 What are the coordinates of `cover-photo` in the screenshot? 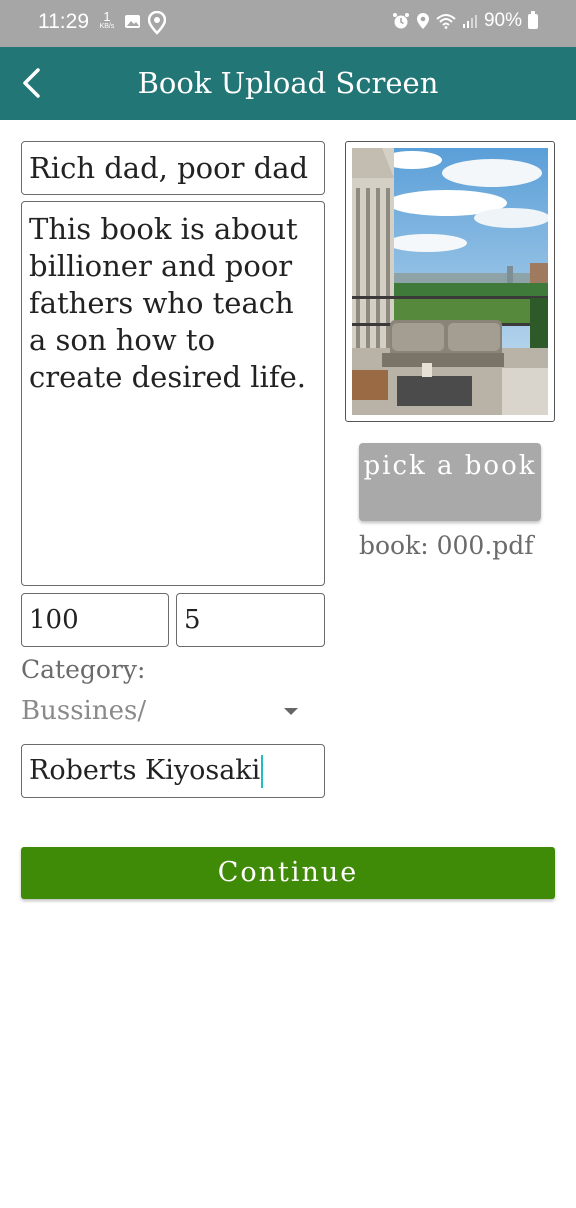 It's located at (450, 281).